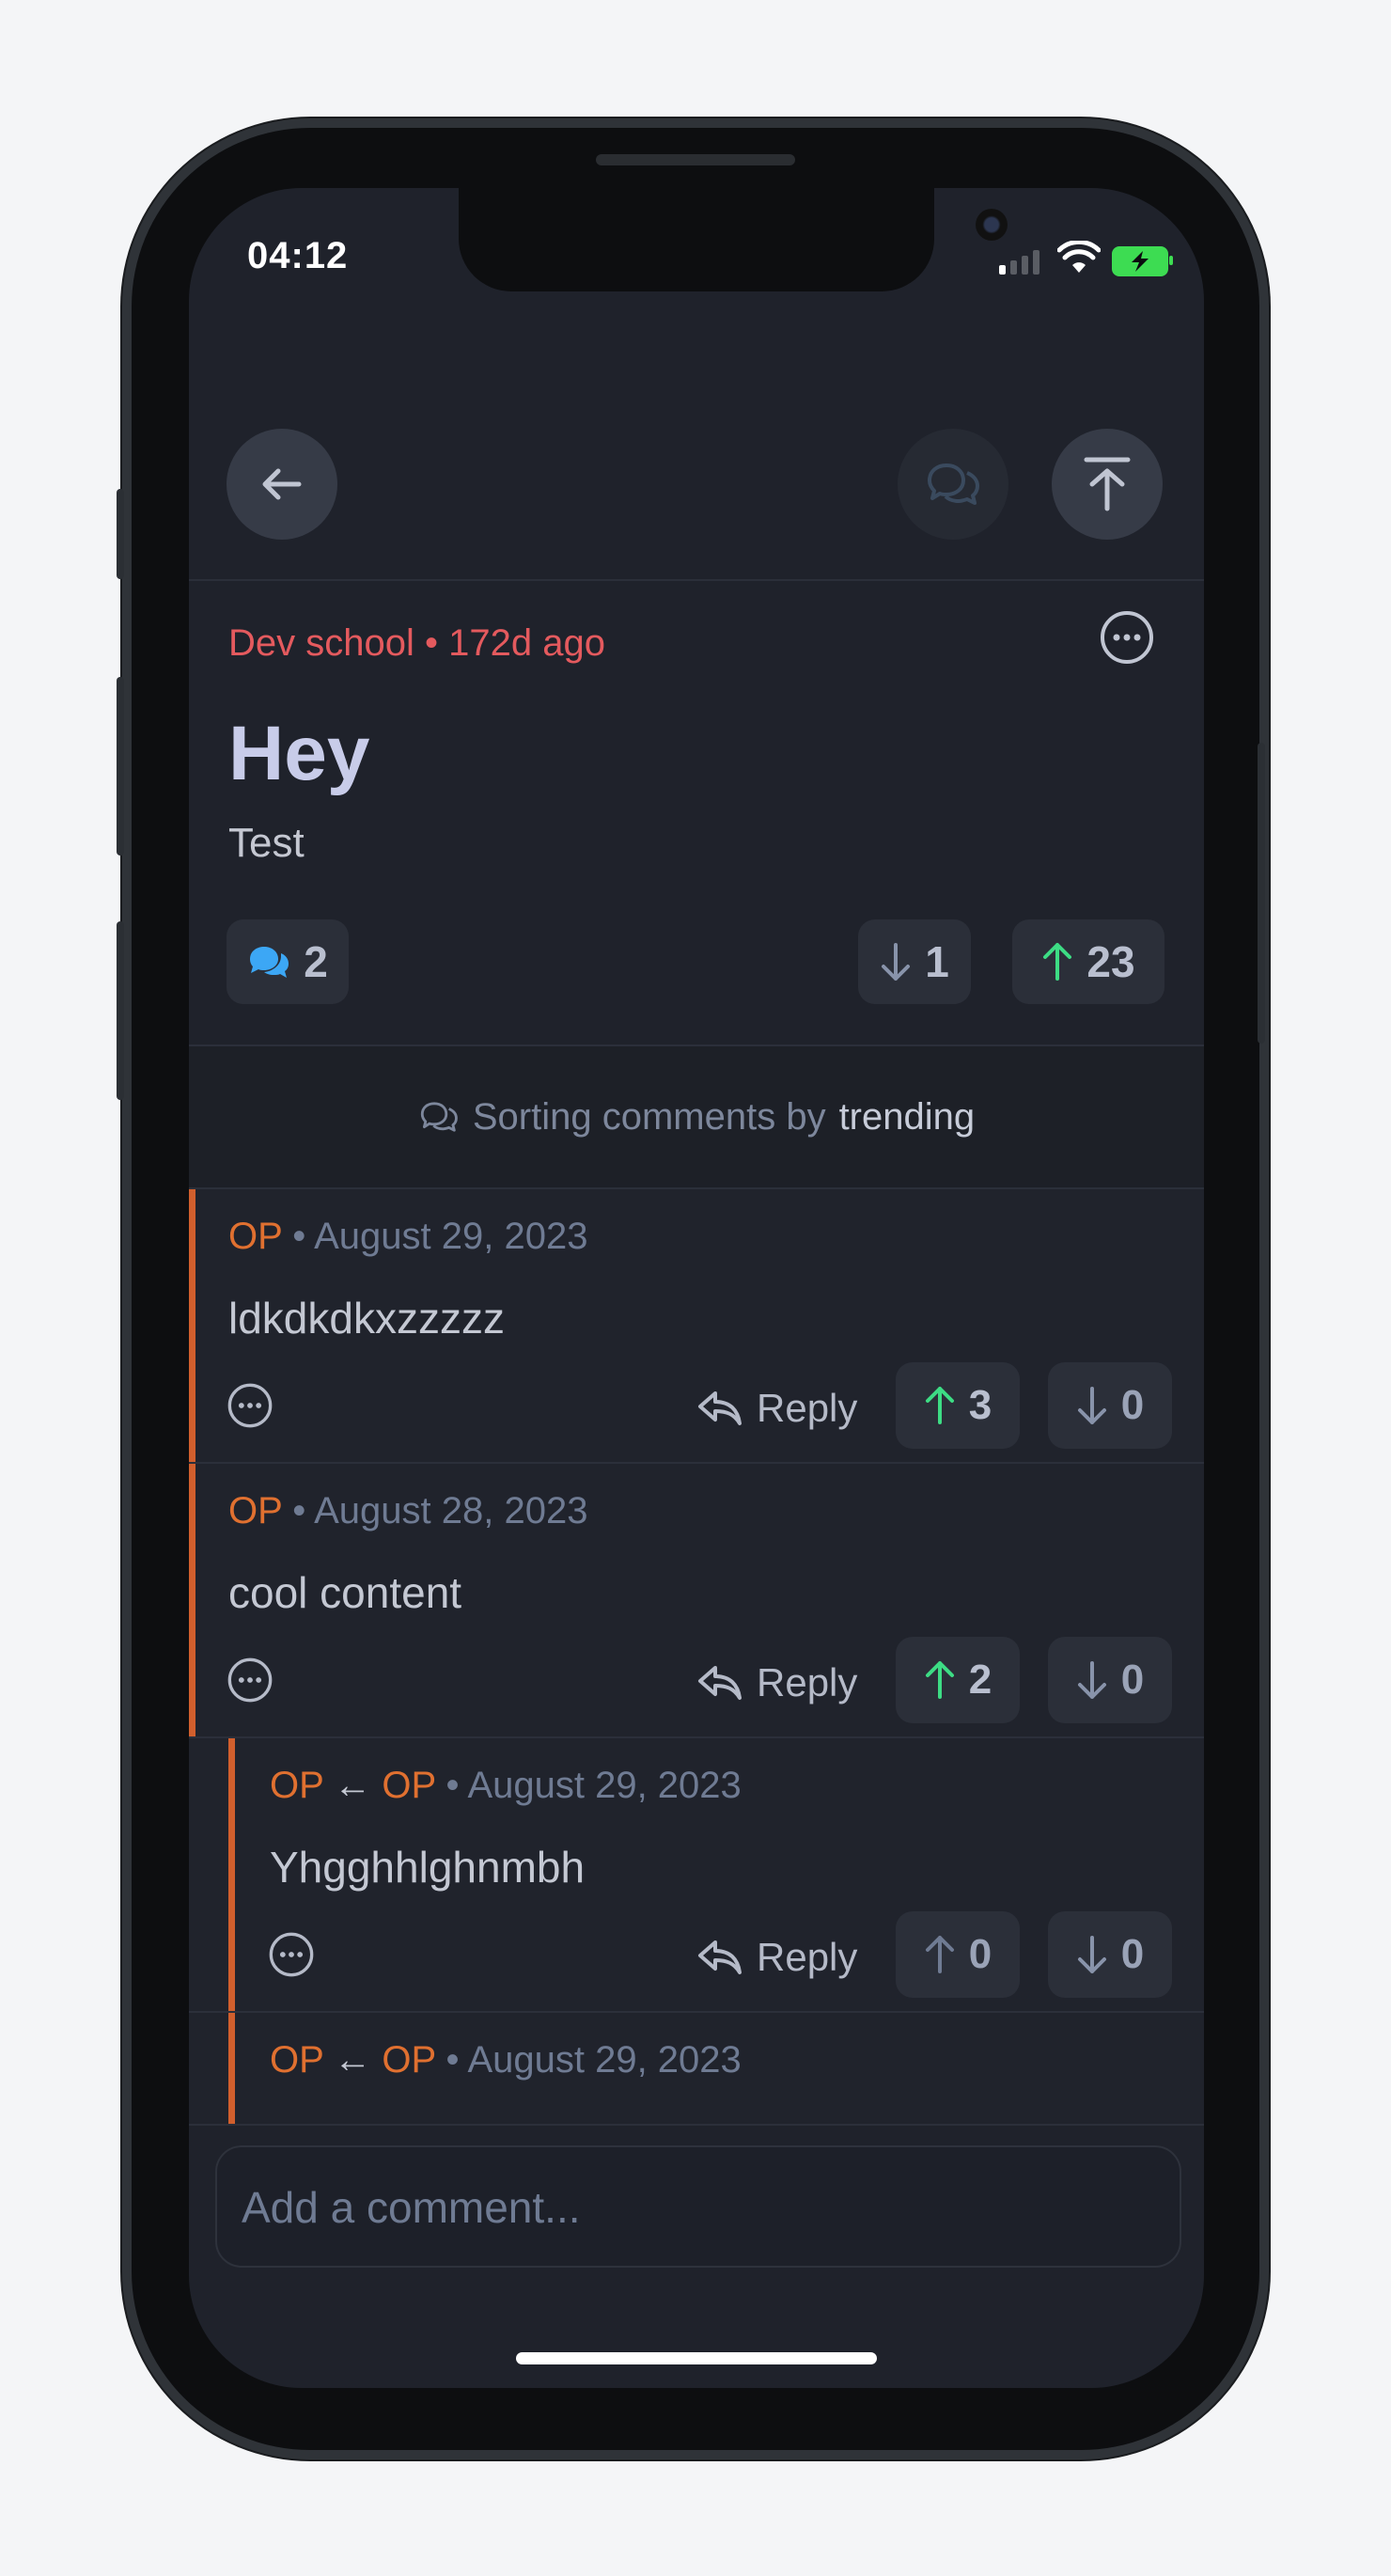 This screenshot has height=2576, width=1391. I want to click on comment-meta: OP • August 28, 2023, so click(408, 1511).